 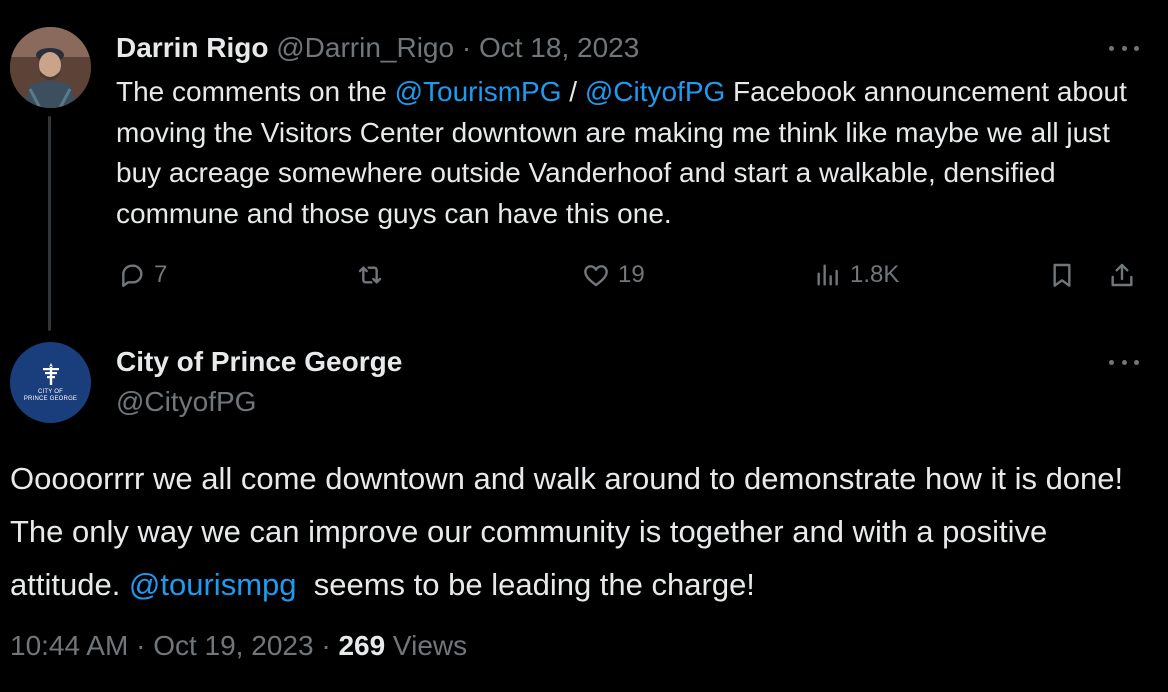 I want to click on views-button: 1.8K, so click(x=855, y=275).